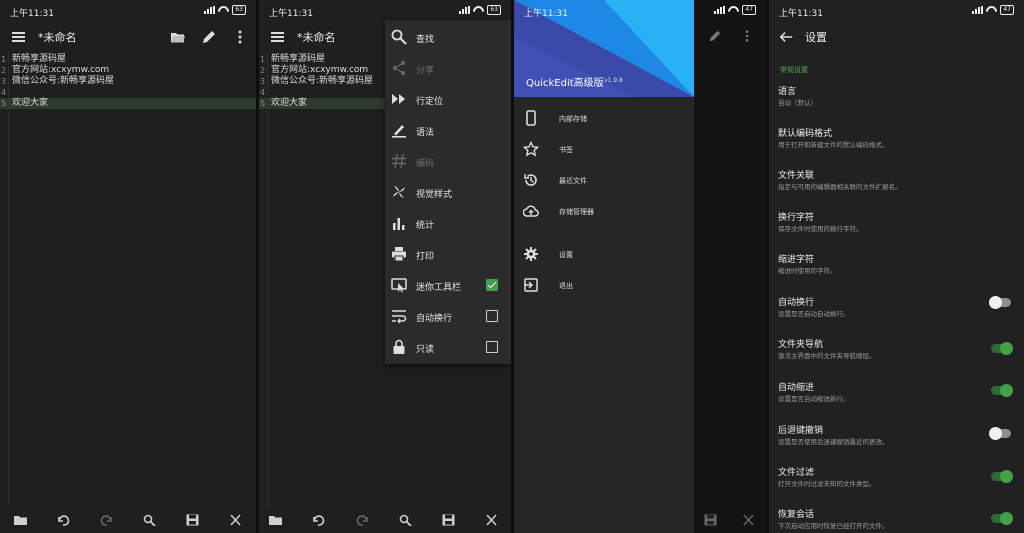 Image resolution: width=1024 pixels, height=533 pixels. What do you see at coordinates (896, 358) in the screenshot?
I see `setting-folder-nav: 文件夹导航 激活主界面中的文件夹导航顺层。` at bounding box center [896, 358].